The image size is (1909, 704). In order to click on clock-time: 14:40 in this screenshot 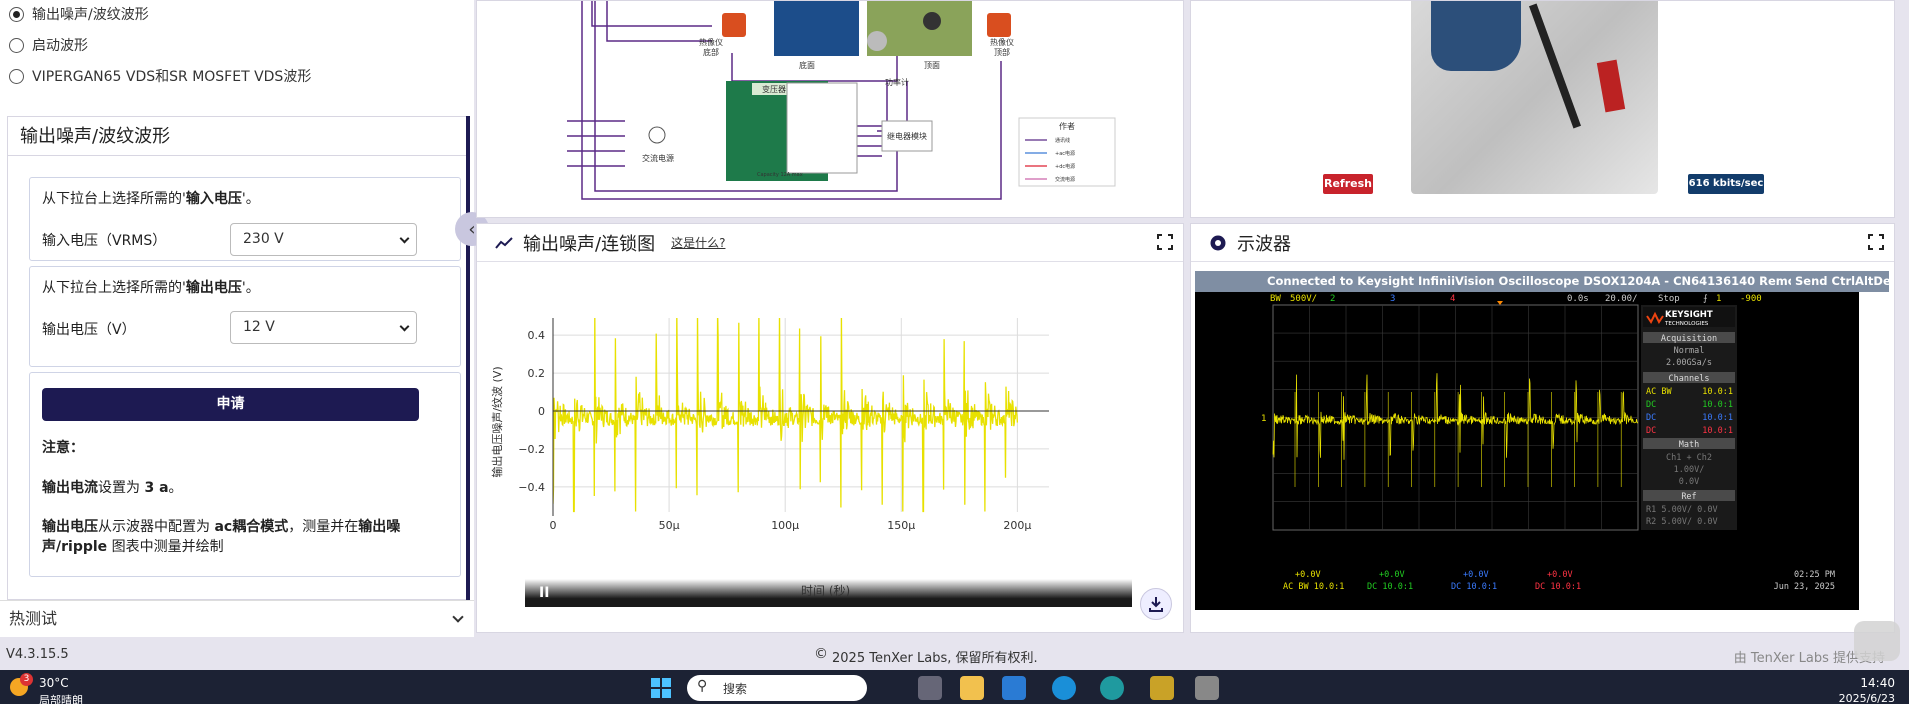, I will do `click(1877, 683)`.